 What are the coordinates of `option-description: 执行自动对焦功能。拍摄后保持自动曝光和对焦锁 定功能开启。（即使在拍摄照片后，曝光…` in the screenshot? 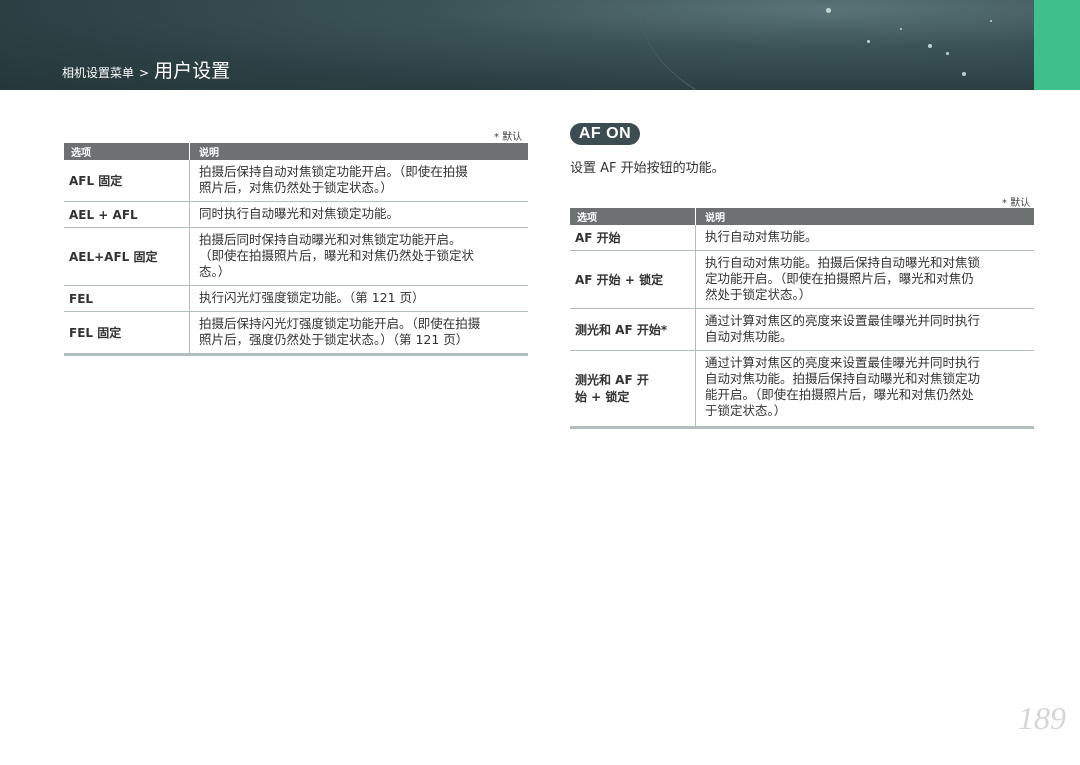 It's located at (865, 279).